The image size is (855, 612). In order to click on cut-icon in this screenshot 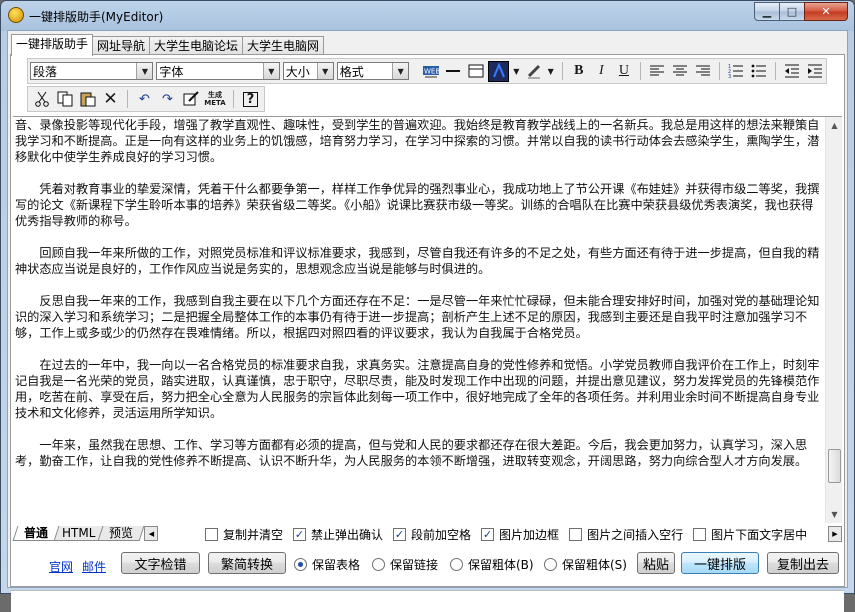, I will do `click(41, 99)`.